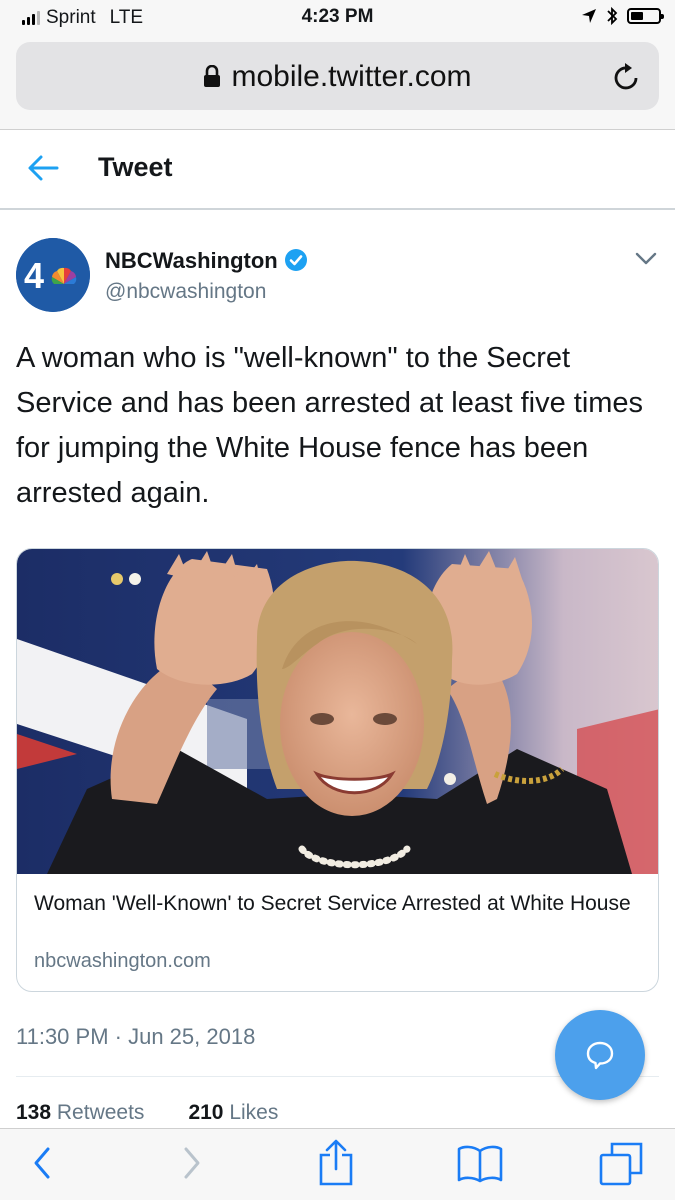  Describe the element at coordinates (135, 1037) in the screenshot. I see `tweet-timestamp: 11:30 PM · Jun 25, 2018` at that location.